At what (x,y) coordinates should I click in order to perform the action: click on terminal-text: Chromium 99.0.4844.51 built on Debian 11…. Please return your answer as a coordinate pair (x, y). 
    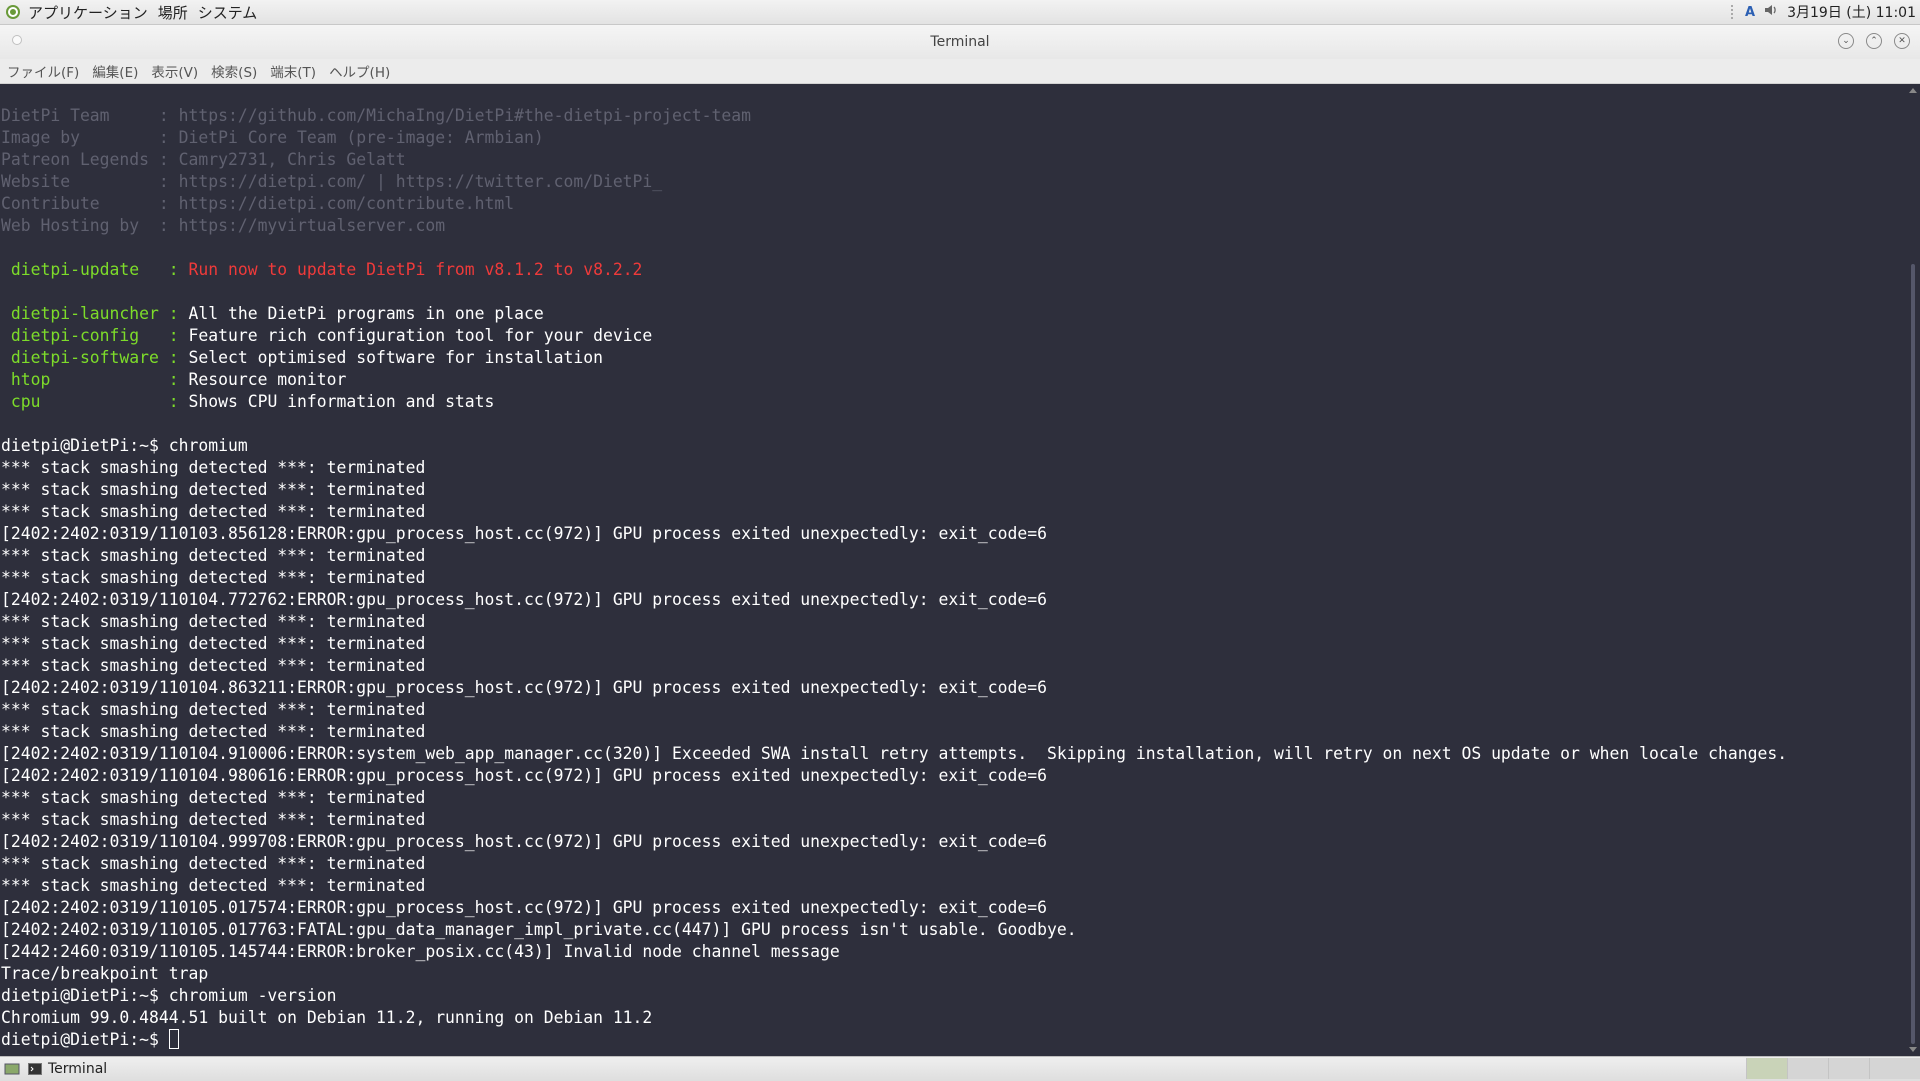
    Looking at the image, I should click on (327, 1017).